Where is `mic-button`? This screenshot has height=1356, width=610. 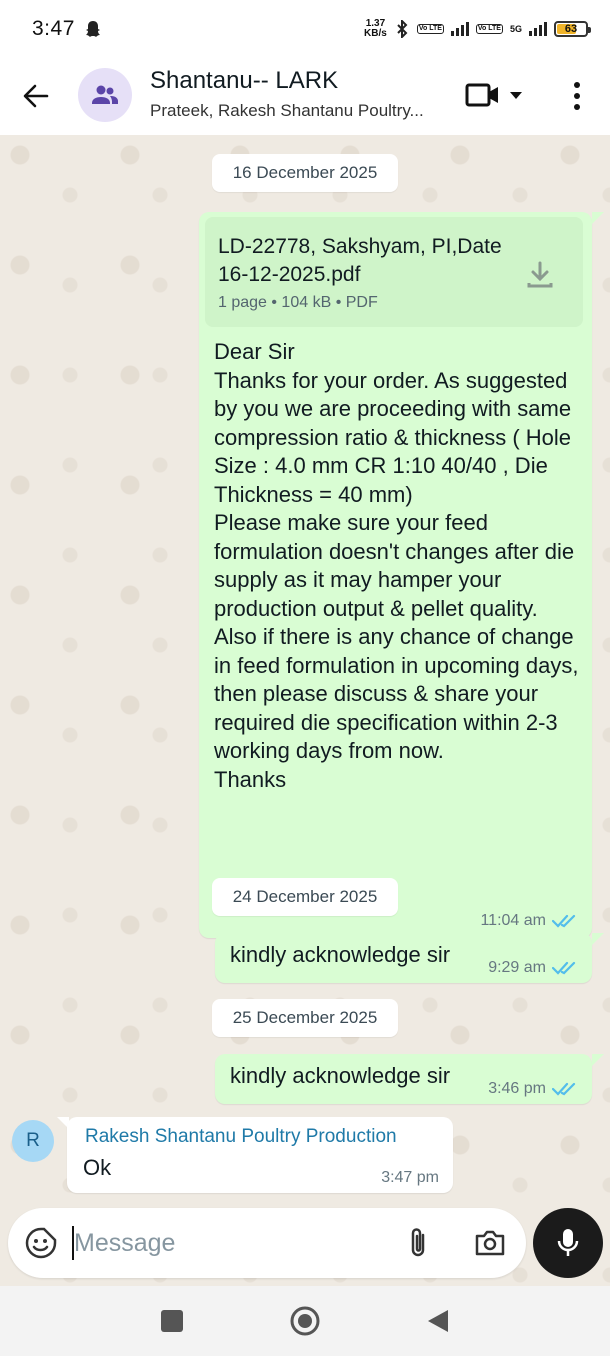
mic-button is located at coordinates (568, 1243).